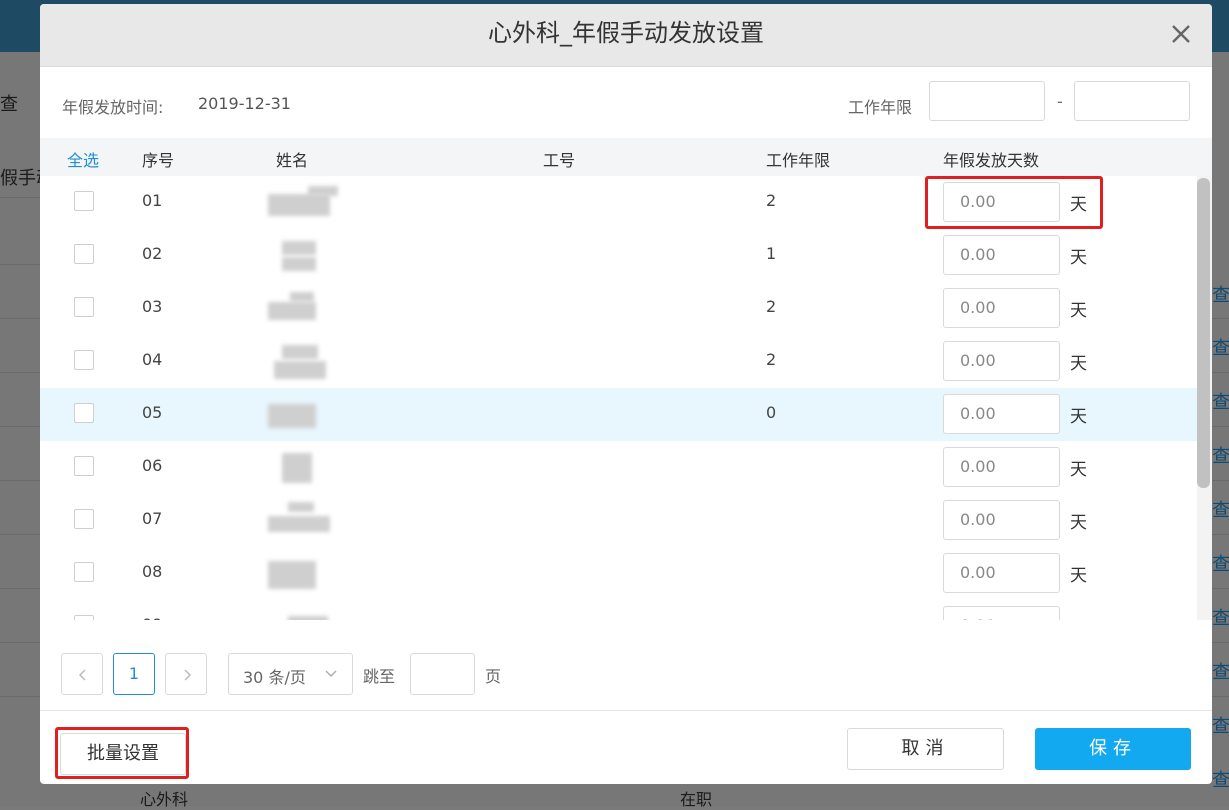 The width and height of the screenshot is (1229, 810). What do you see at coordinates (123, 754) in the screenshot?
I see `batch-settings-button: 批量设置` at bounding box center [123, 754].